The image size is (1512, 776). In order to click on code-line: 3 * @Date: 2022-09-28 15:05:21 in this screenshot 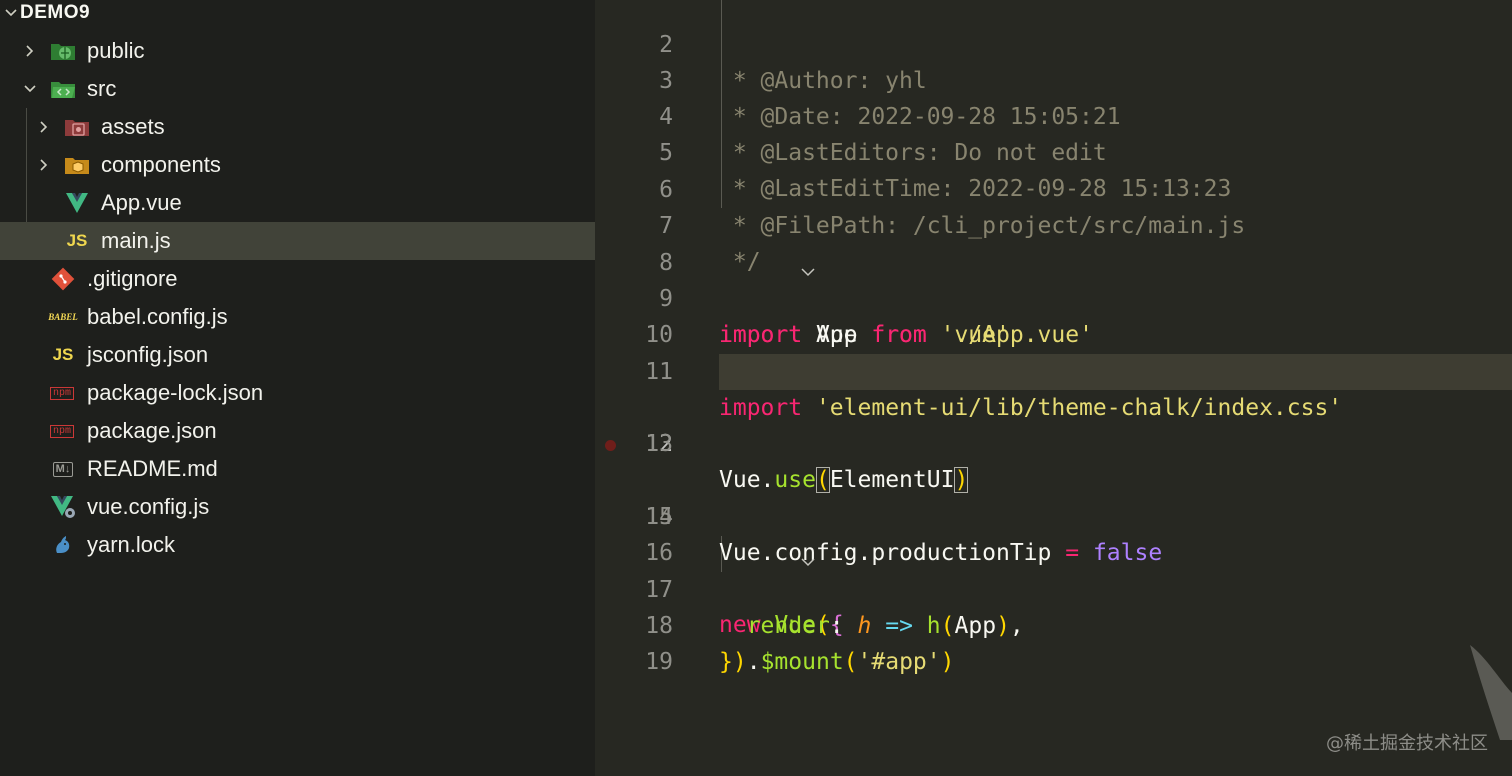, I will do `click(1053, 78)`.